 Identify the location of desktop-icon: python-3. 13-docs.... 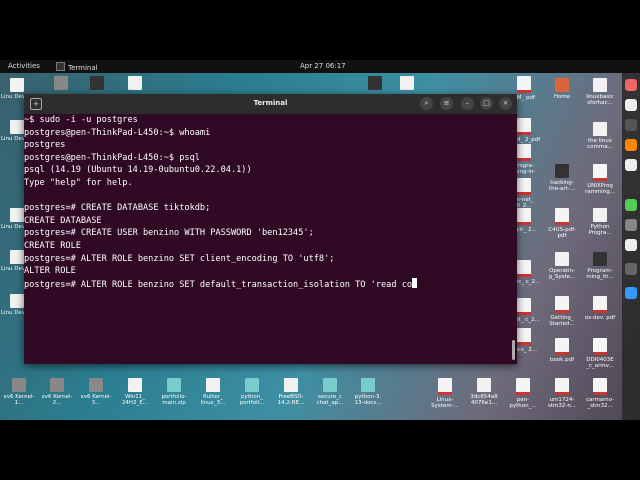
(368, 392).